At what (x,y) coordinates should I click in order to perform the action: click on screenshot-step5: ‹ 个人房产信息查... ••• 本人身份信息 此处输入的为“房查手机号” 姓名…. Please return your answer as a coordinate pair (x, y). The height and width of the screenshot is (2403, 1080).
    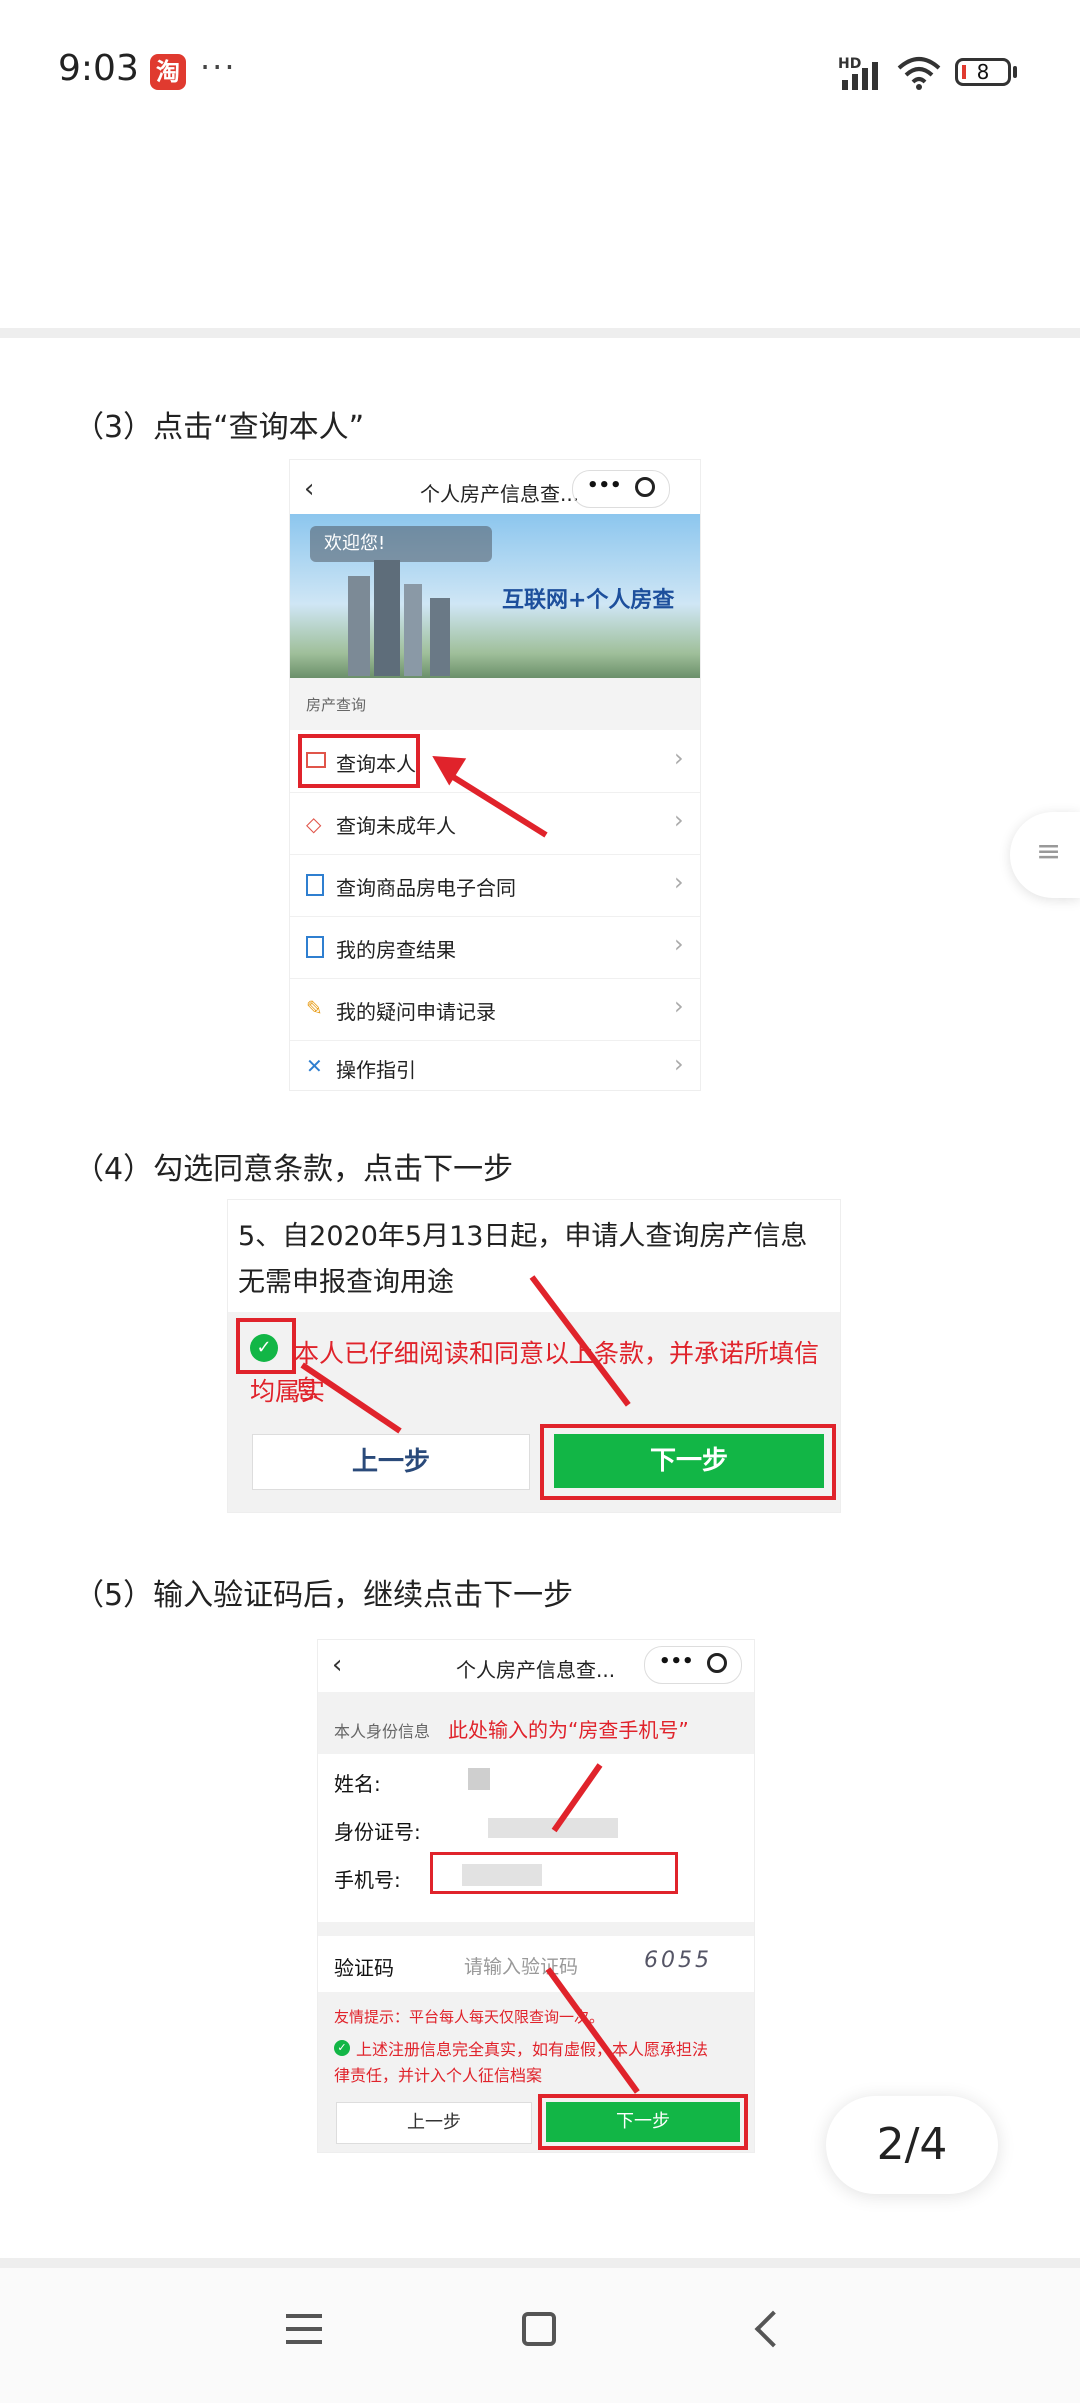
    Looking at the image, I should click on (536, 1896).